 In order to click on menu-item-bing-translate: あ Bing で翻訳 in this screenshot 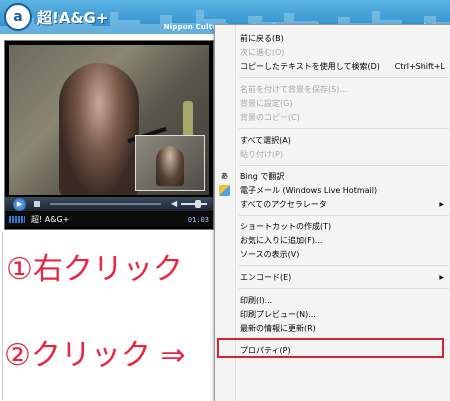, I will do `click(332, 176)`.